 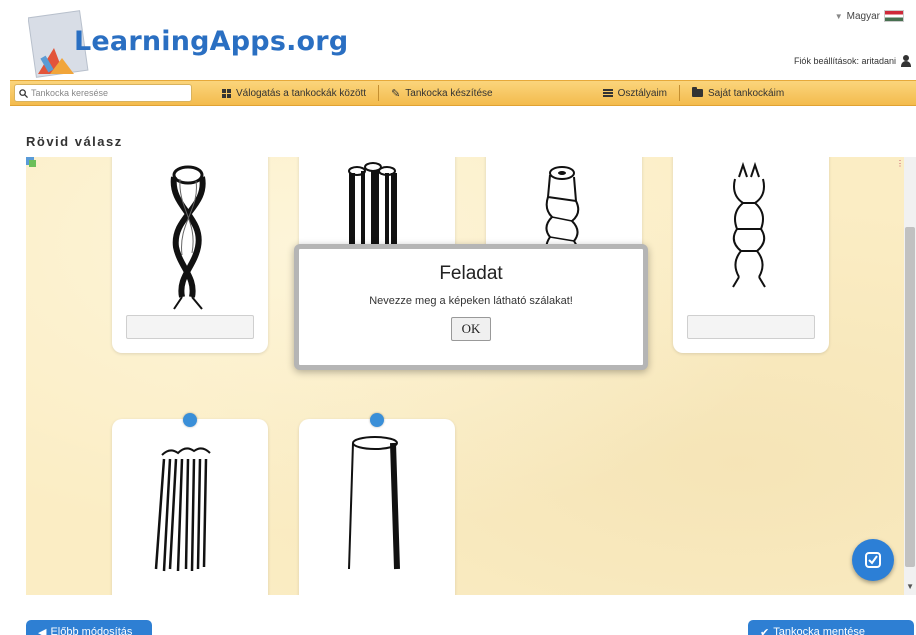 What do you see at coordinates (894, 16) in the screenshot?
I see `flag-hungary-icon` at bounding box center [894, 16].